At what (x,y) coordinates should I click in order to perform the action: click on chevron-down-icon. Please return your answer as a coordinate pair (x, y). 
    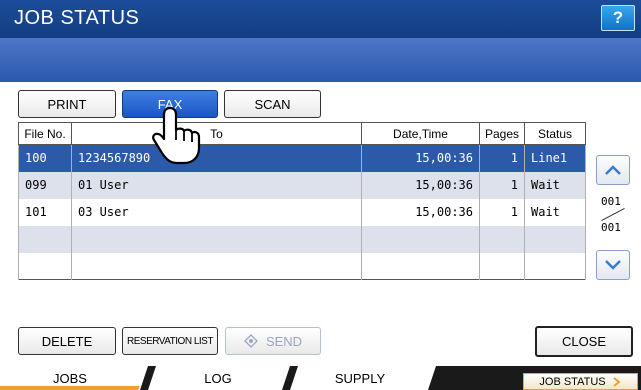
    Looking at the image, I should click on (613, 265).